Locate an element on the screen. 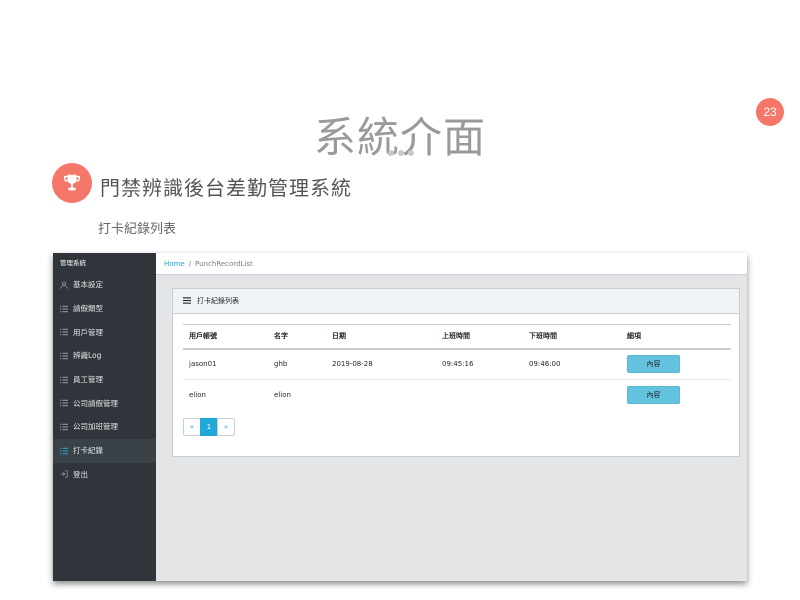 The image size is (800, 600). punch-record-table: 用戶帳號 名字 日期 上班時間 下班時間 細項 jason01 ghb 2019 is located at coordinates (457, 367).